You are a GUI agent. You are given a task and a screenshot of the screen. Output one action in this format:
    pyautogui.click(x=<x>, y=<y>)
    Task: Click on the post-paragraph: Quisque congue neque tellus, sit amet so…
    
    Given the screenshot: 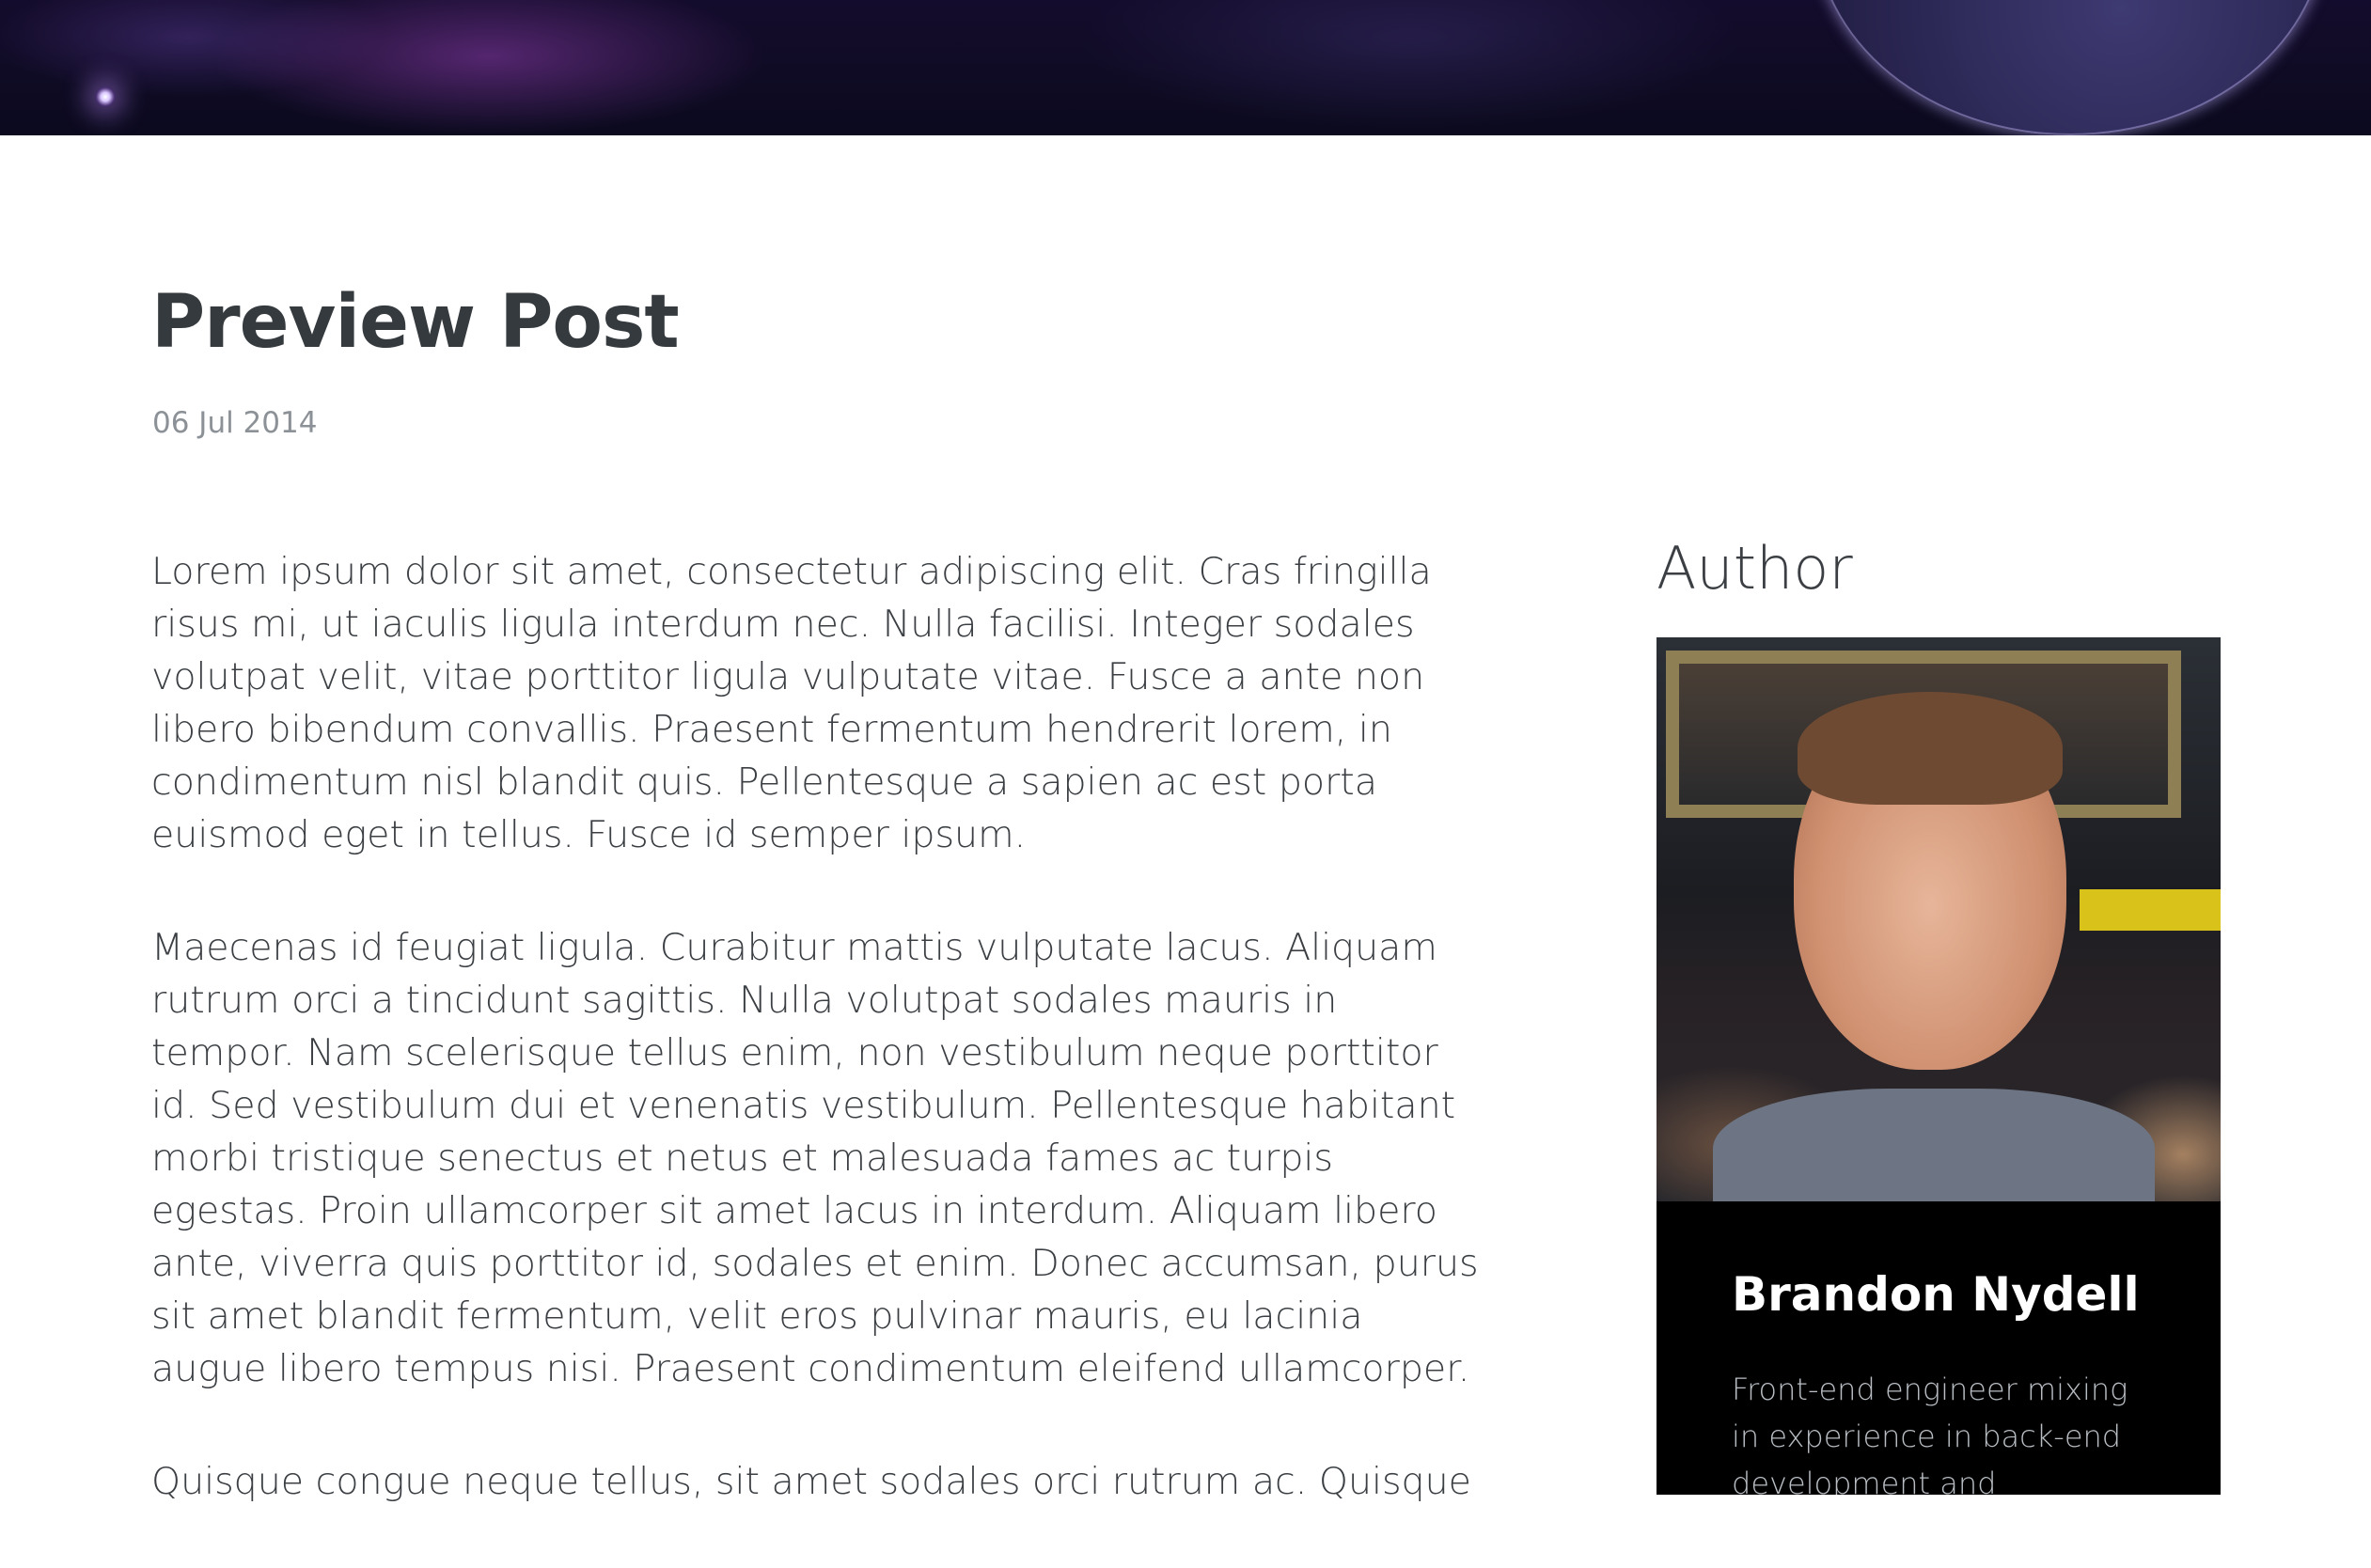 What is the action you would take?
    pyautogui.click(x=811, y=1481)
    